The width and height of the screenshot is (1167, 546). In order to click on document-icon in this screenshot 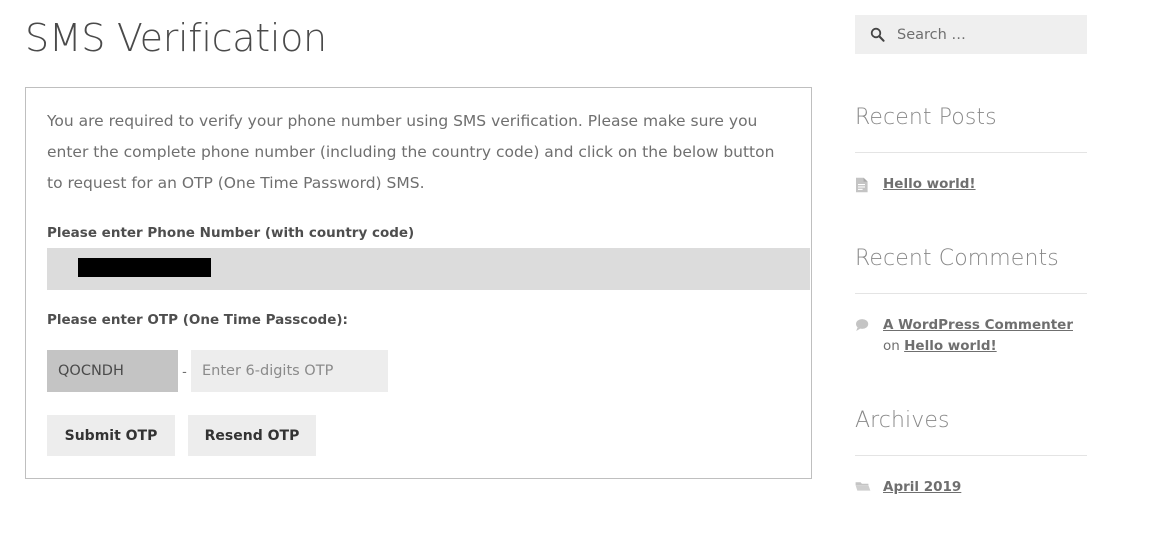, I will do `click(863, 183)`.